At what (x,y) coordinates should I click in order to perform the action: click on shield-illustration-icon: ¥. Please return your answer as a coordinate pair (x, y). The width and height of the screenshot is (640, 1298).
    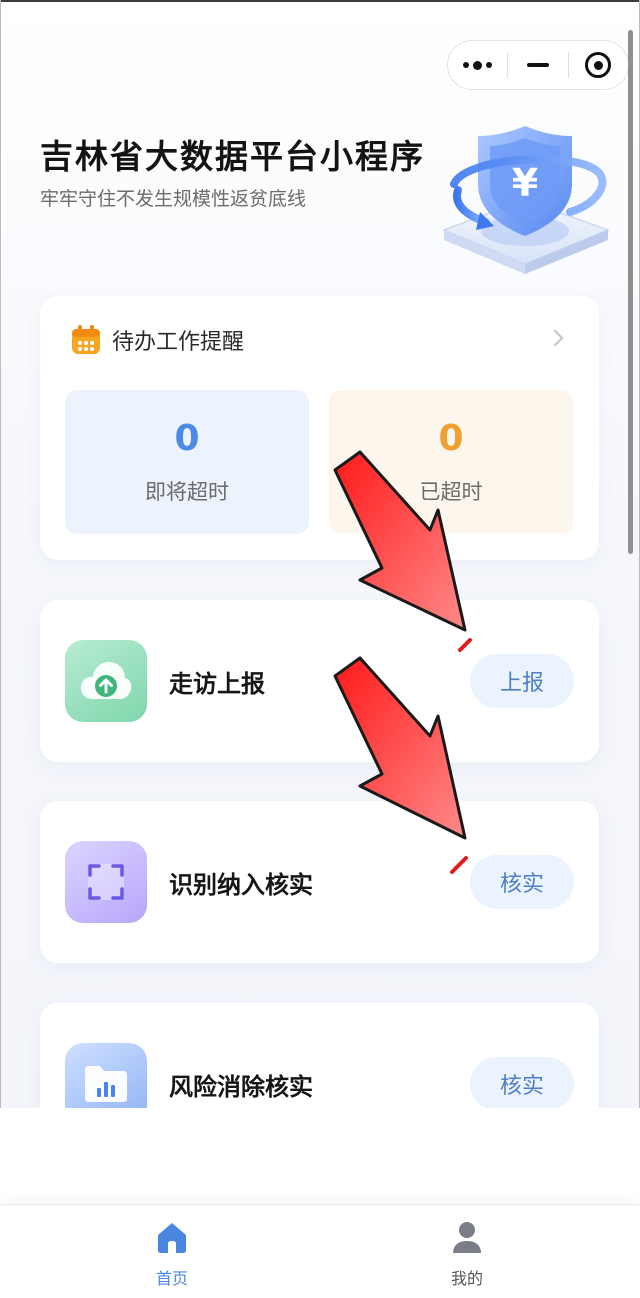
    Looking at the image, I should click on (526, 200).